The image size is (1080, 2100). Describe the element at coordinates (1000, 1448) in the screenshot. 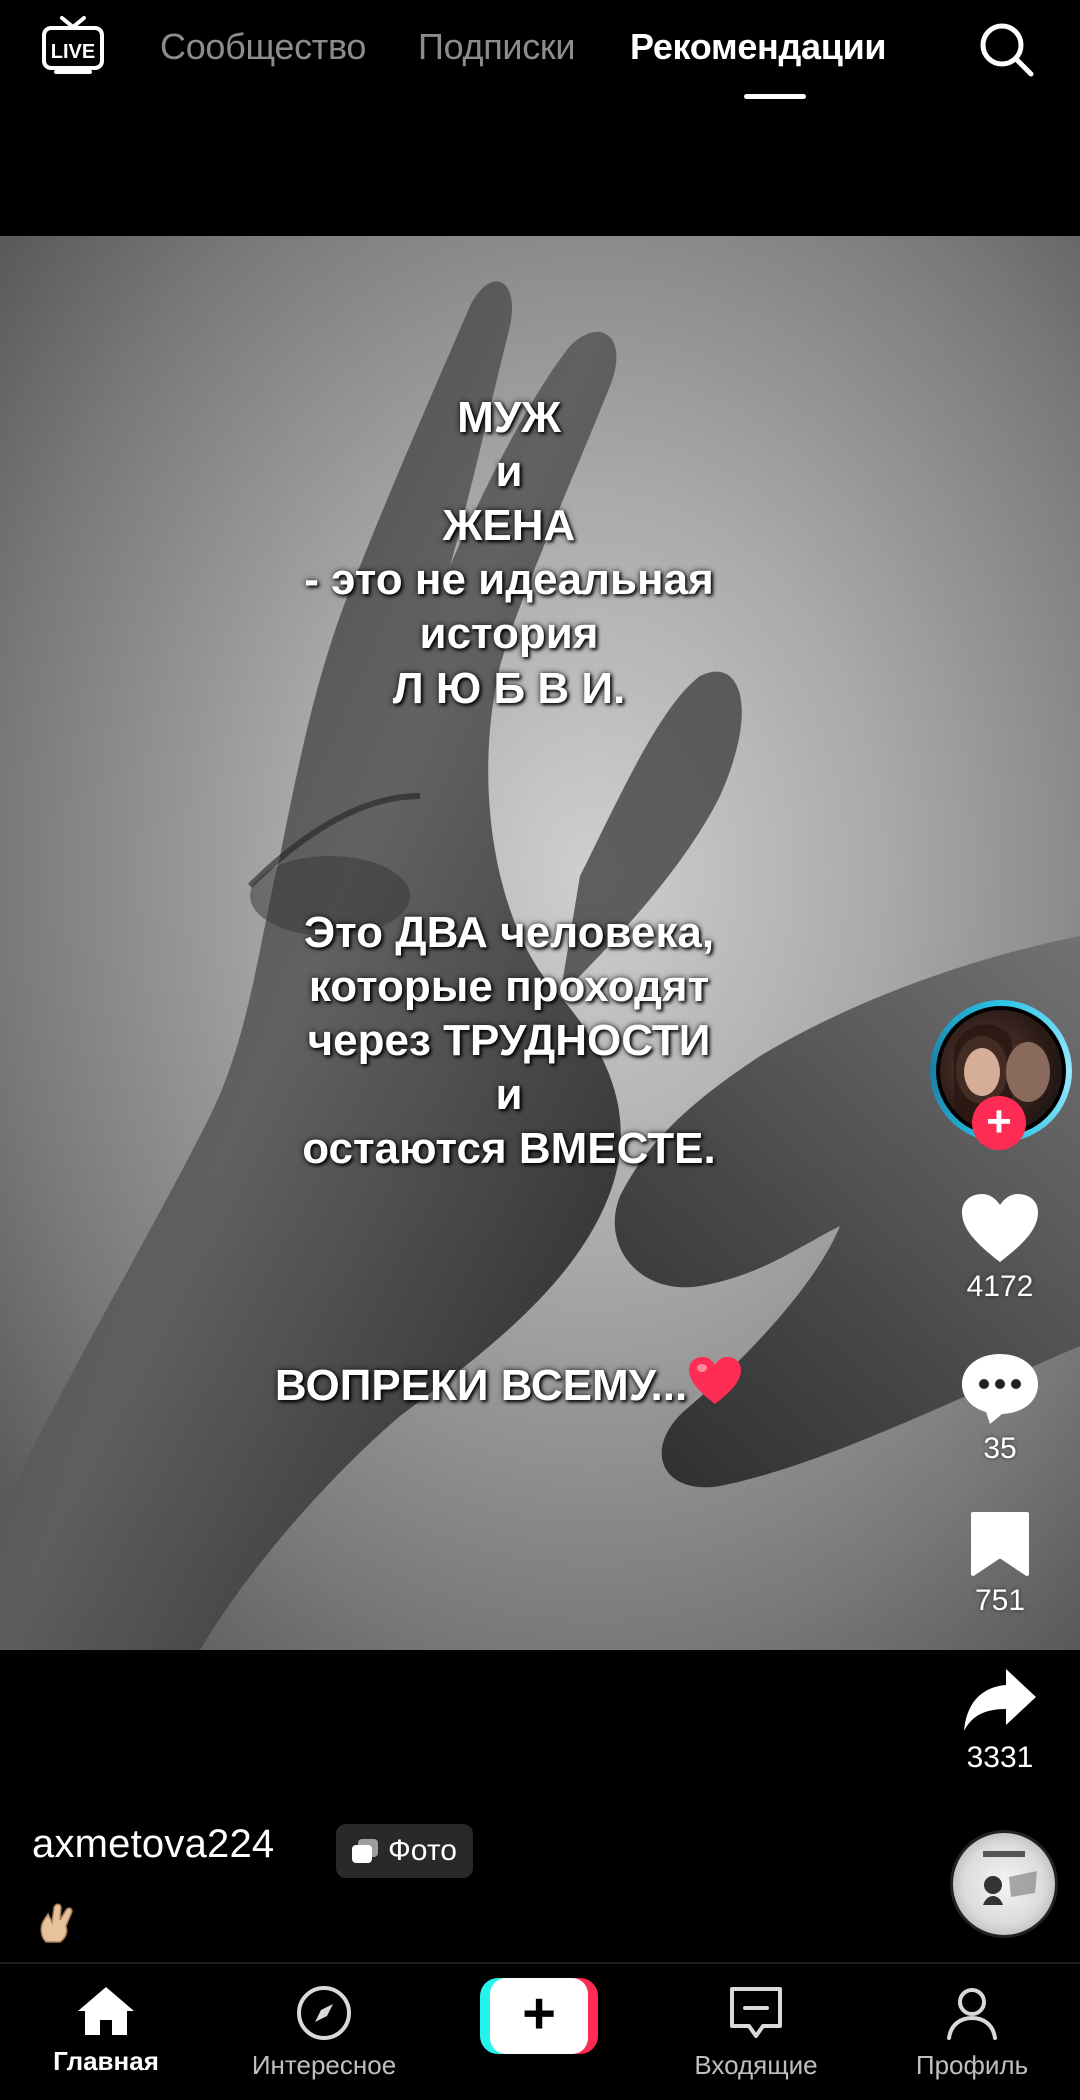

I see `comment-count: 35` at that location.